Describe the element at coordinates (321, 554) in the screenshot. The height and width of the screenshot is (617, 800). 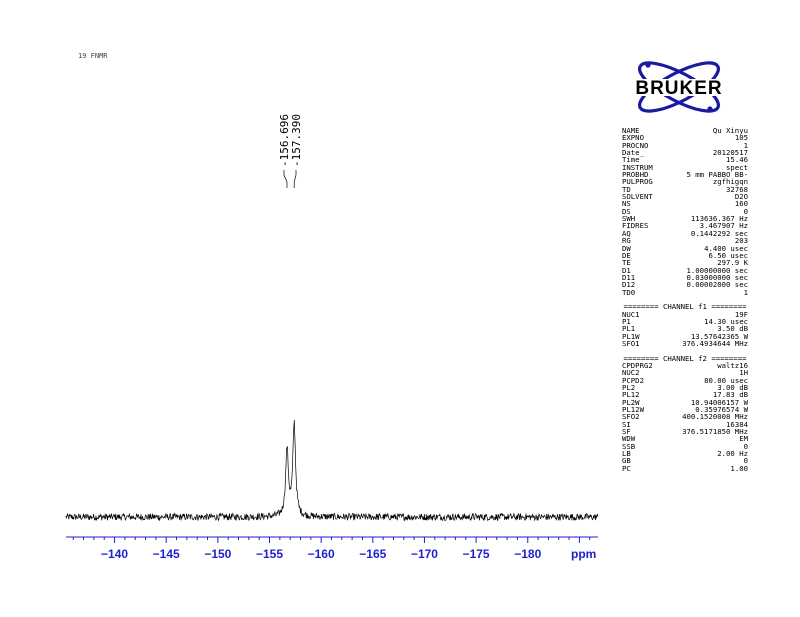
I see `x-tick-label: −160` at that location.